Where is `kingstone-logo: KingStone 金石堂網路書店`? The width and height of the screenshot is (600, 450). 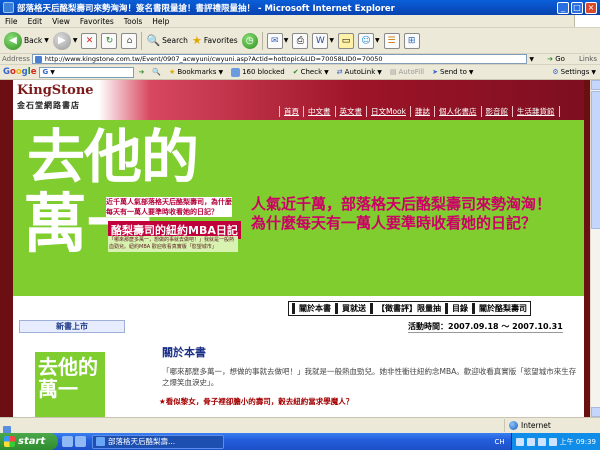 kingstone-logo: KingStone 金石堂網路書店 is located at coordinates (55, 97).